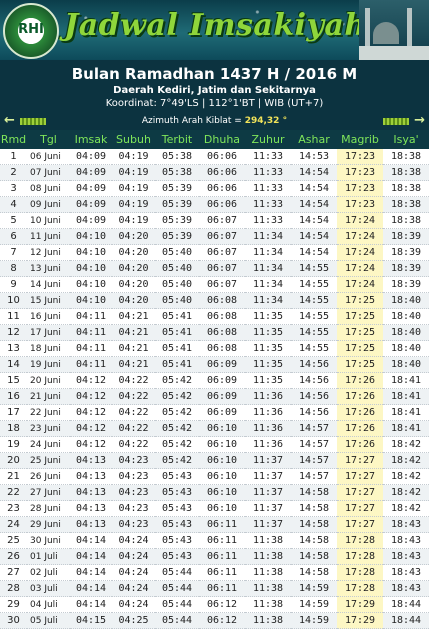 This screenshot has height=629, width=429. What do you see at coordinates (268, 428) in the screenshot?
I see `table-cell: 11:36` at bounding box center [268, 428].